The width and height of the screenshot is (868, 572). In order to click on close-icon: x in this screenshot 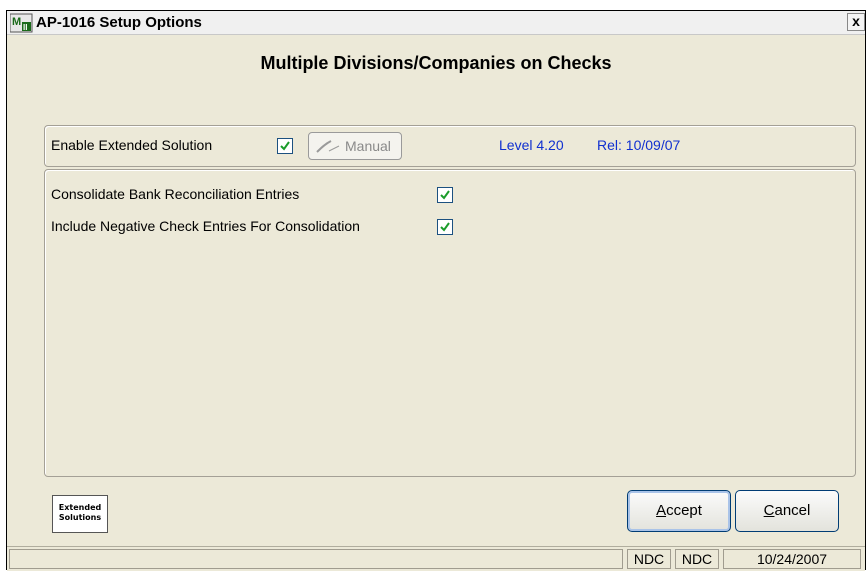, I will do `click(856, 22)`.